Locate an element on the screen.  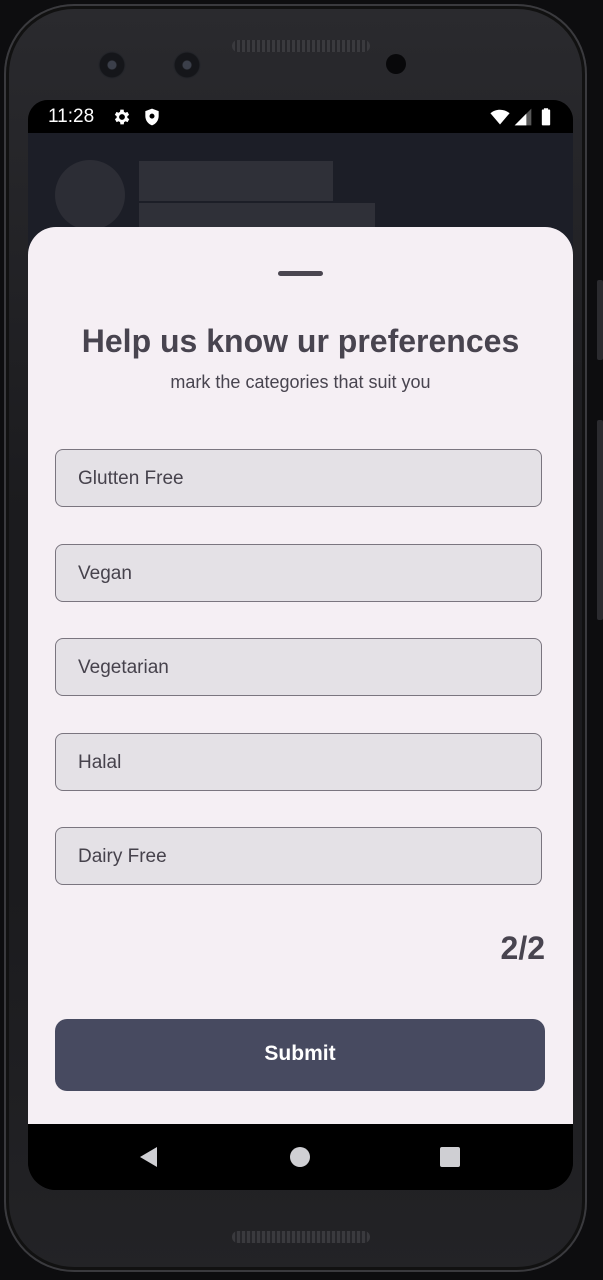
sheet-subtitle: mark the categories that suit you is located at coordinates (300, 382).